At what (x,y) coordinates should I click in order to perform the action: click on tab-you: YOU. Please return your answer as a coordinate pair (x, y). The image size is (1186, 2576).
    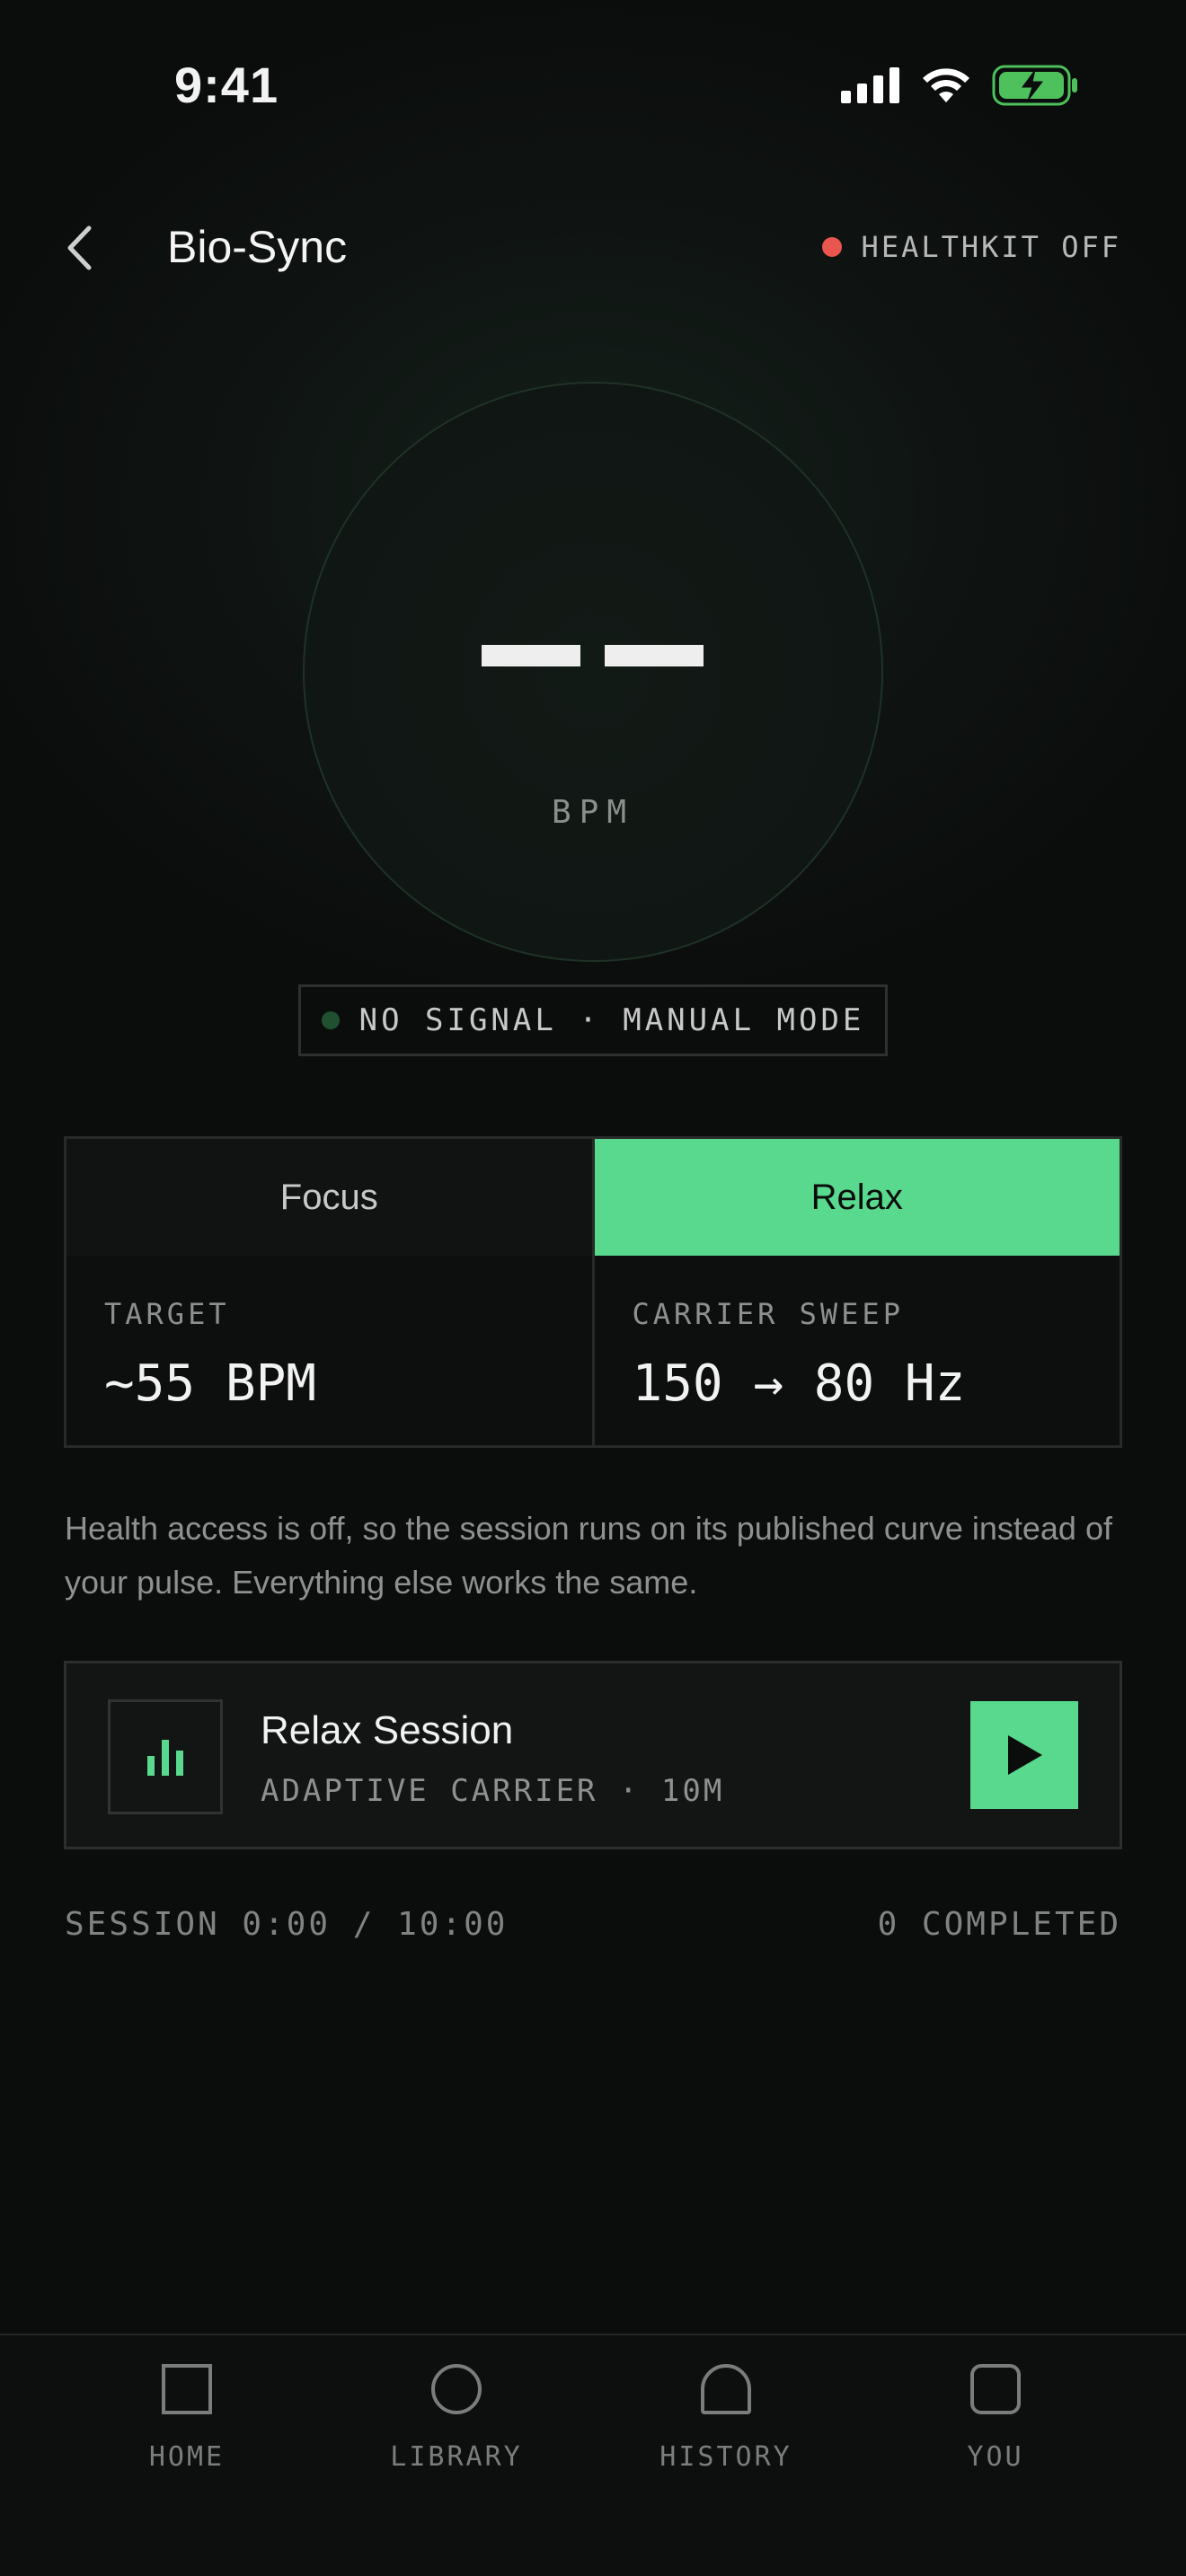
    Looking at the image, I should click on (995, 2455).